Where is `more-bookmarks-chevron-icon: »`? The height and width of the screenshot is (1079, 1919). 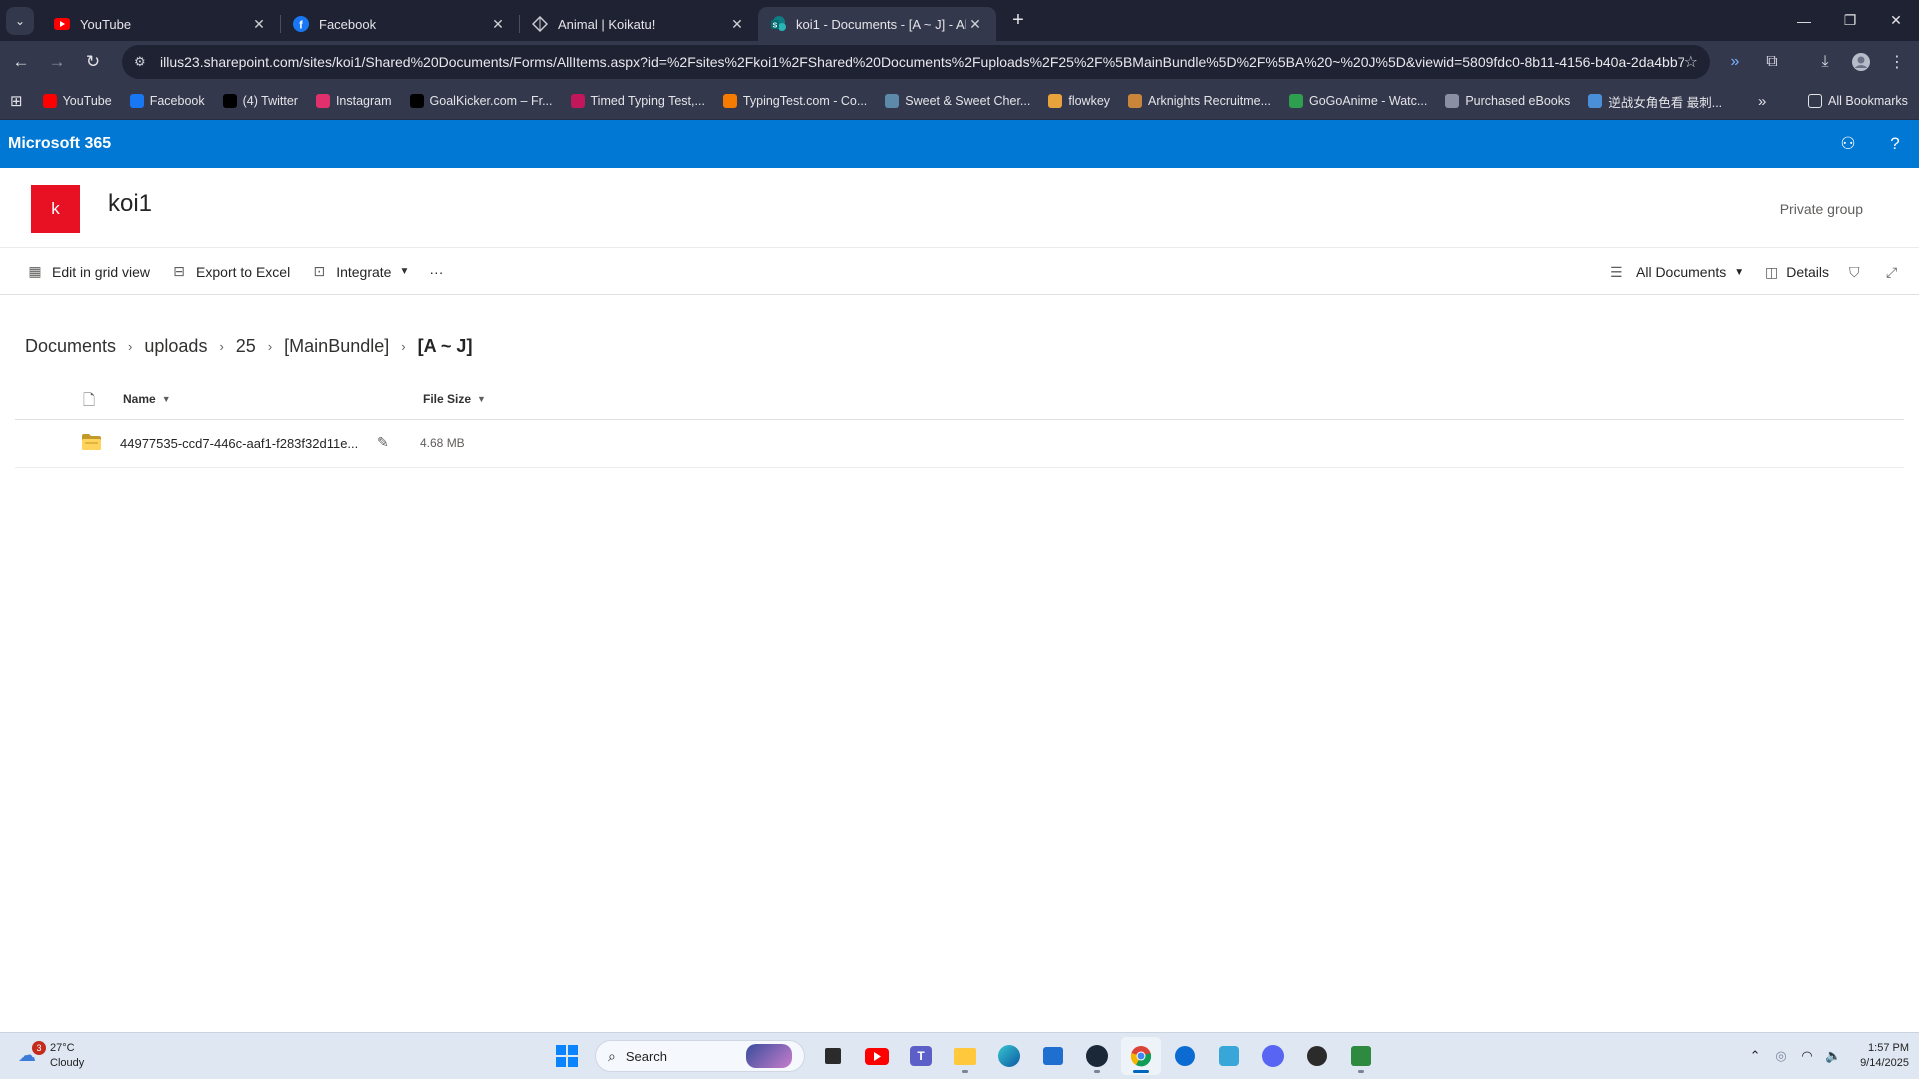 more-bookmarks-chevron-icon: » is located at coordinates (1762, 101).